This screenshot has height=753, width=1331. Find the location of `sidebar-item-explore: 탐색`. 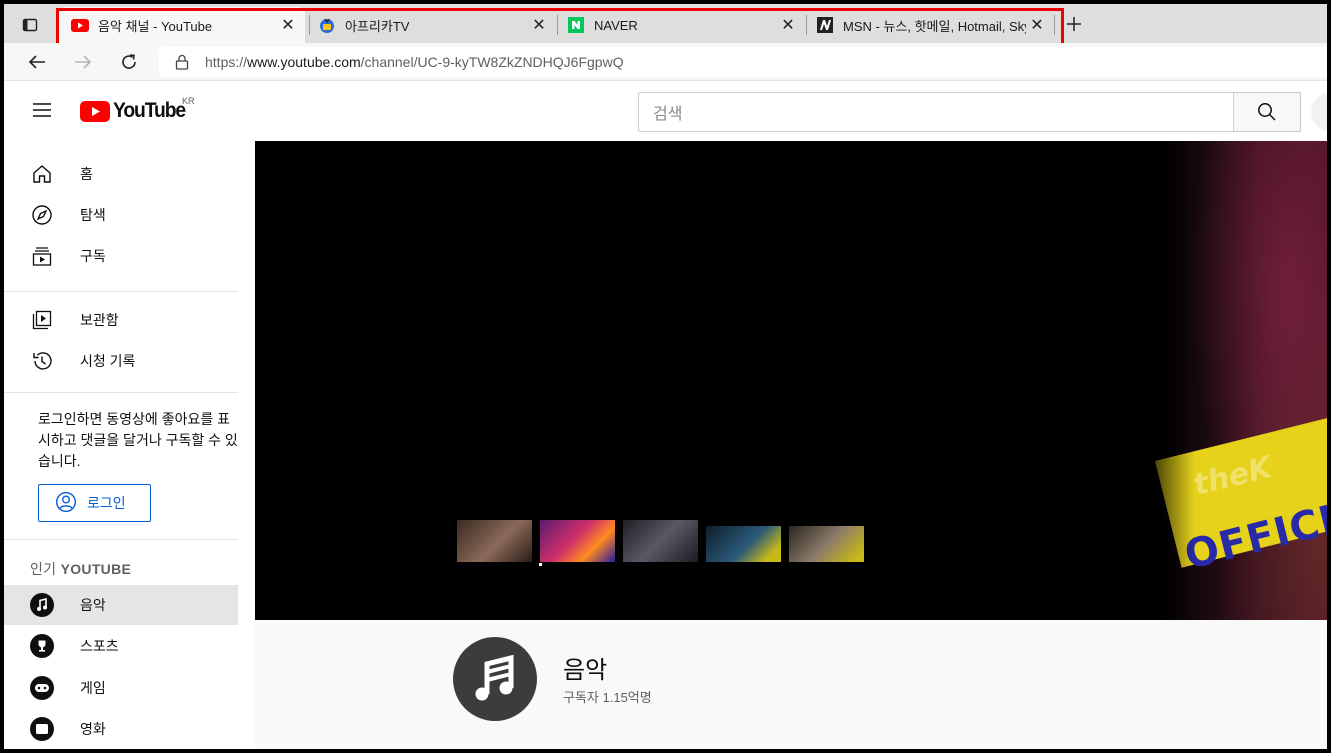

sidebar-item-explore: 탐색 is located at coordinates (121, 215).